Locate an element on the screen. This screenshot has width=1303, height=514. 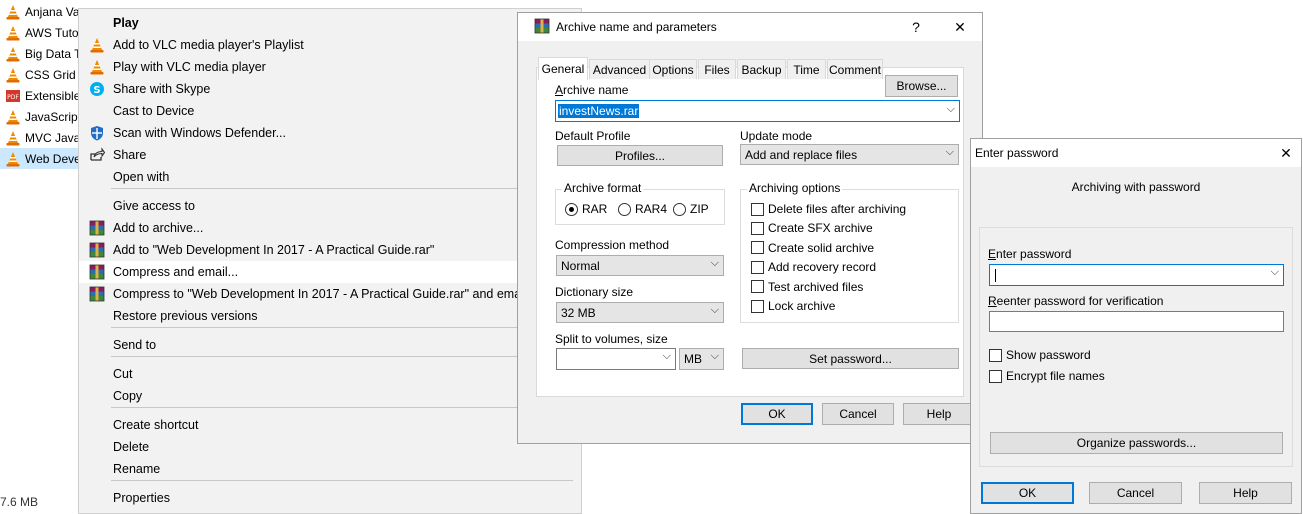
reenter-password-input is located at coordinates (1136, 321).